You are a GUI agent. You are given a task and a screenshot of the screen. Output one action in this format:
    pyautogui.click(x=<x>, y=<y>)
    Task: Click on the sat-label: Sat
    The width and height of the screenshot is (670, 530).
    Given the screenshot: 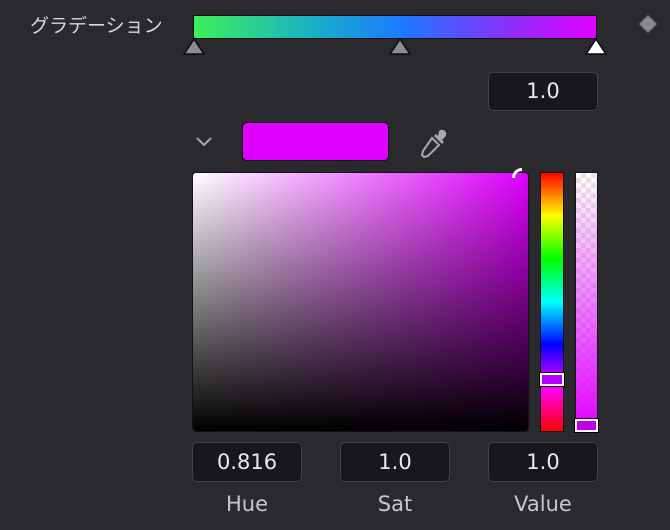 What is the action you would take?
    pyautogui.click(x=395, y=504)
    